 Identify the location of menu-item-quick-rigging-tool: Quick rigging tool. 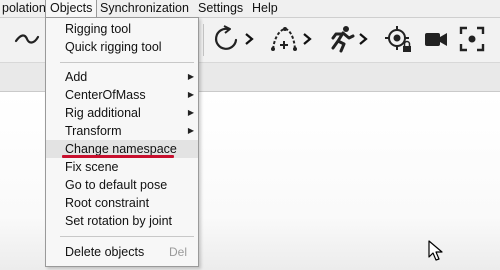
(122, 47).